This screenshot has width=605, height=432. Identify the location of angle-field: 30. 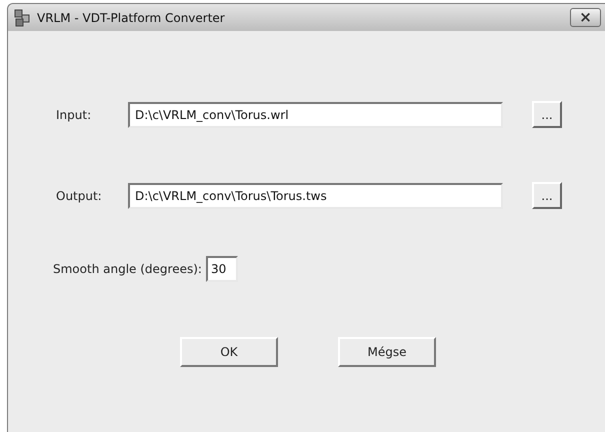
(222, 269).